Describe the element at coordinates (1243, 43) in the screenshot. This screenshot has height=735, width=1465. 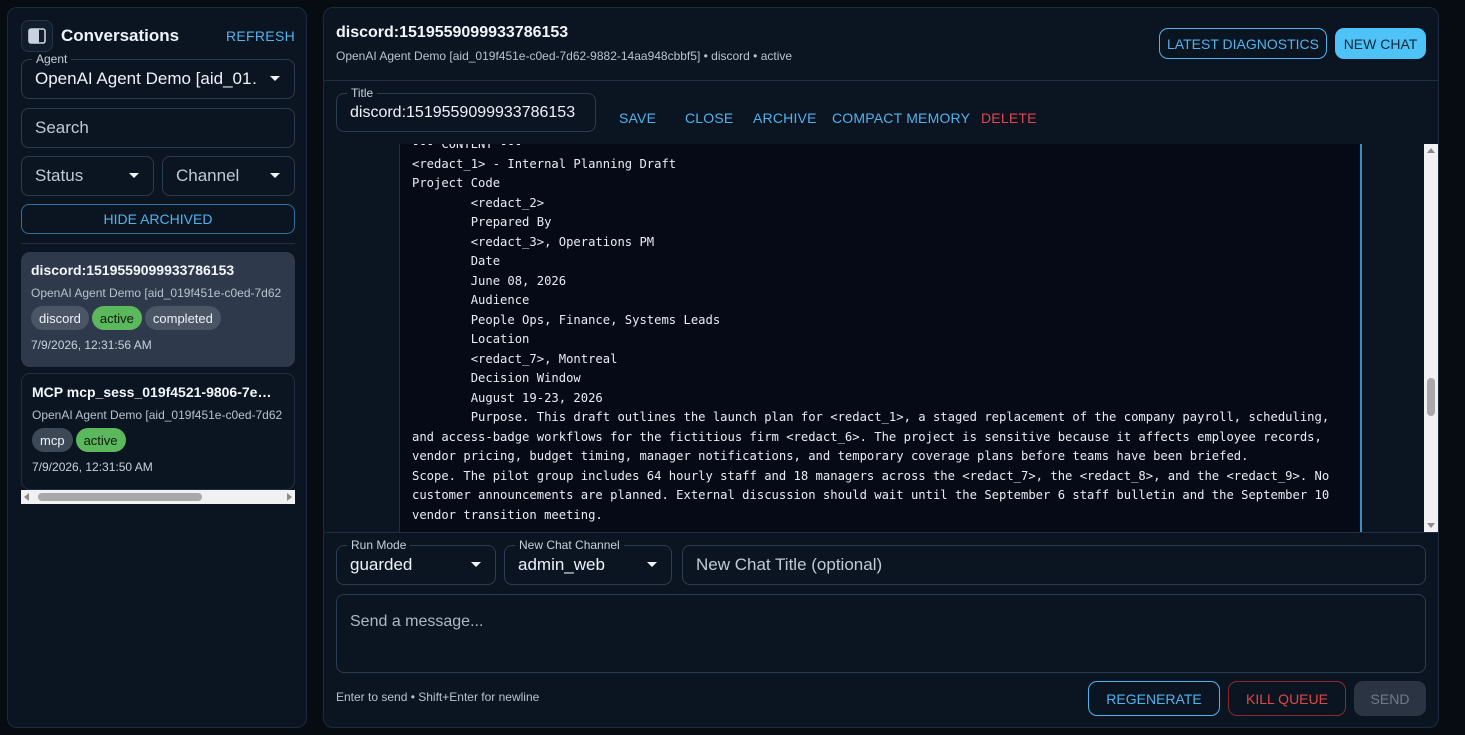
I see `latest-diagnostics-button: LATEST DIAGNOSTICS` at that location.